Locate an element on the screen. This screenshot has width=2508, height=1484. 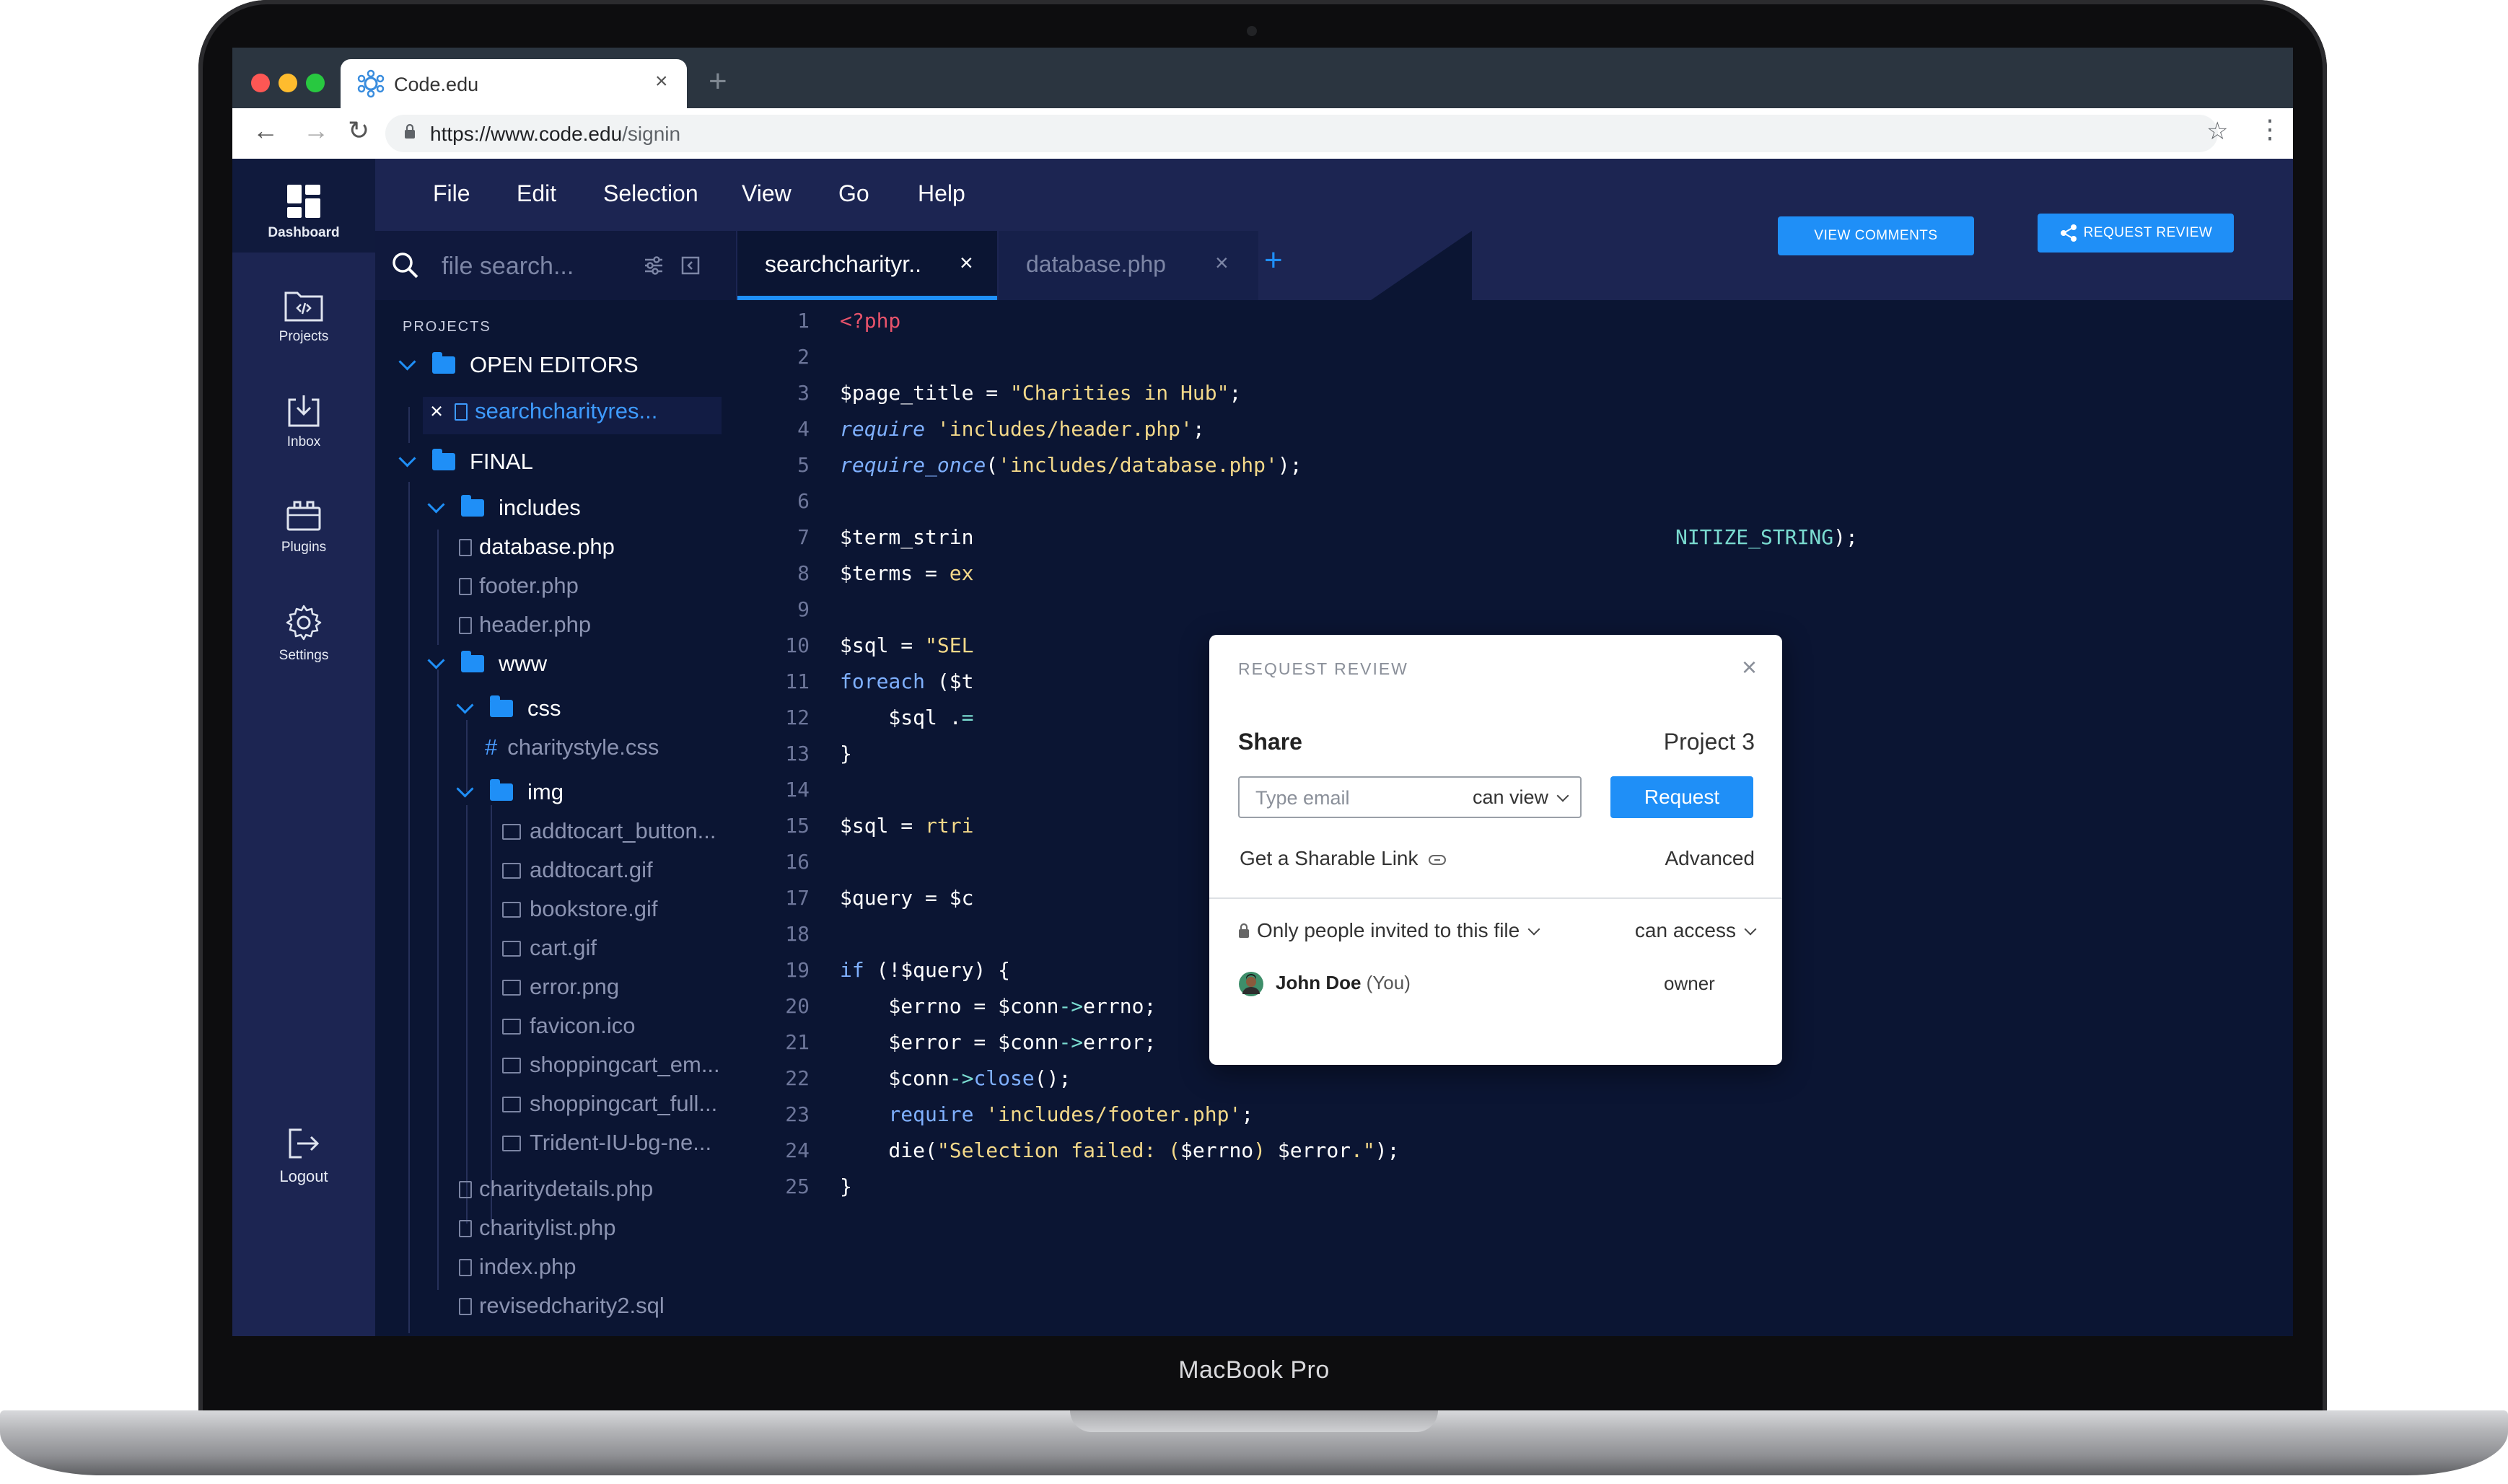
code-line: $conn->close(); is located at coordinates (955, 1078).